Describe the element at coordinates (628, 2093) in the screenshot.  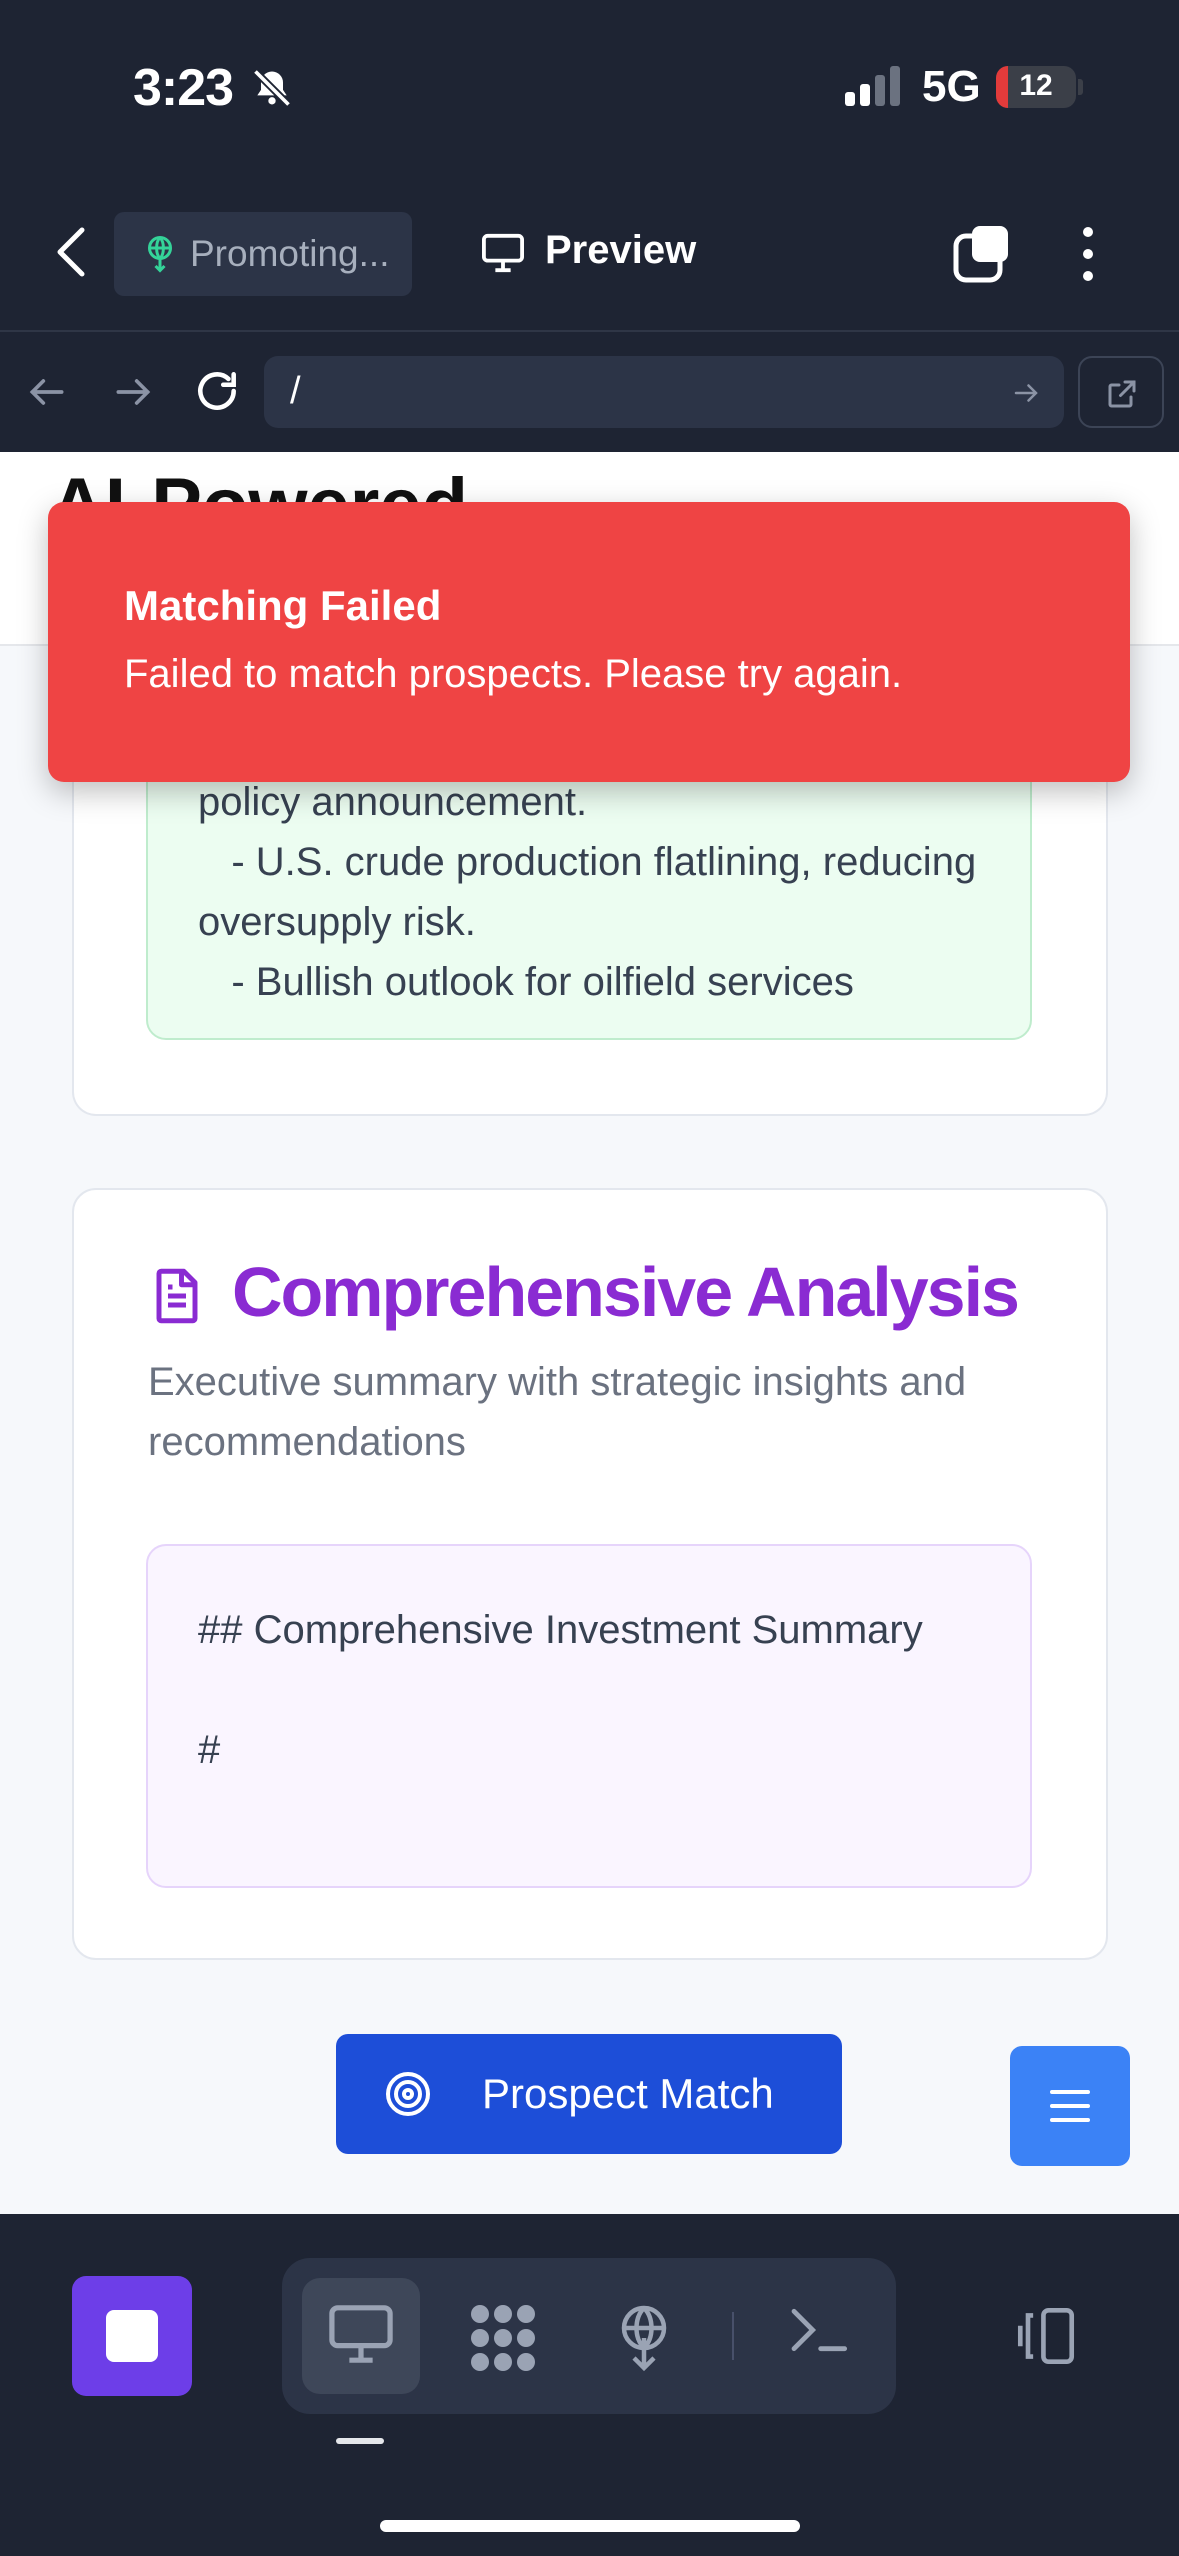
I see `prospect-match-label: Prospect Match` at that location.